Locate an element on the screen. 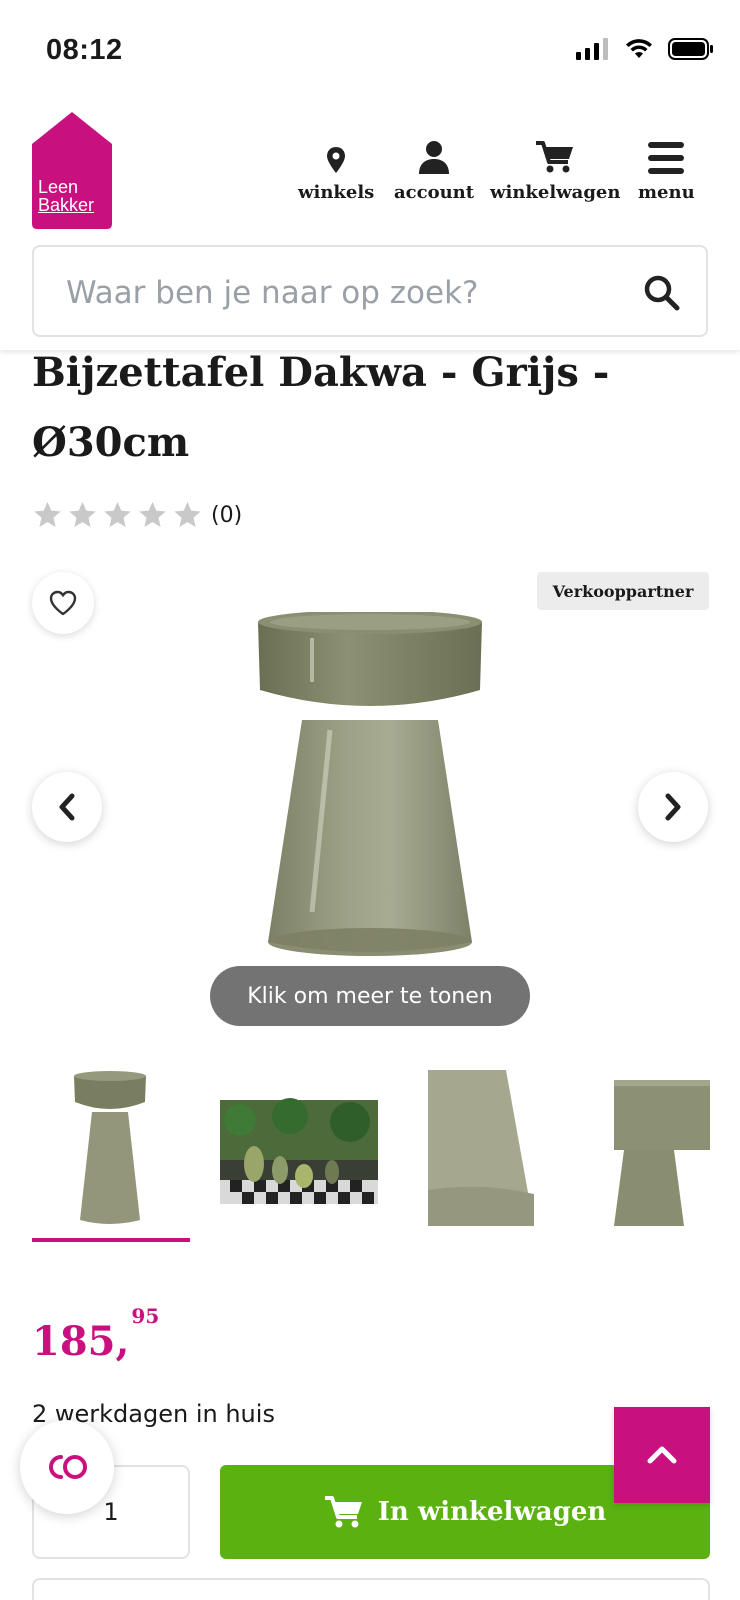 Image resolution: width=740 pixels, height=1600 pixels. active-thumbnail-indicator is located at coordinates (111, 1240).